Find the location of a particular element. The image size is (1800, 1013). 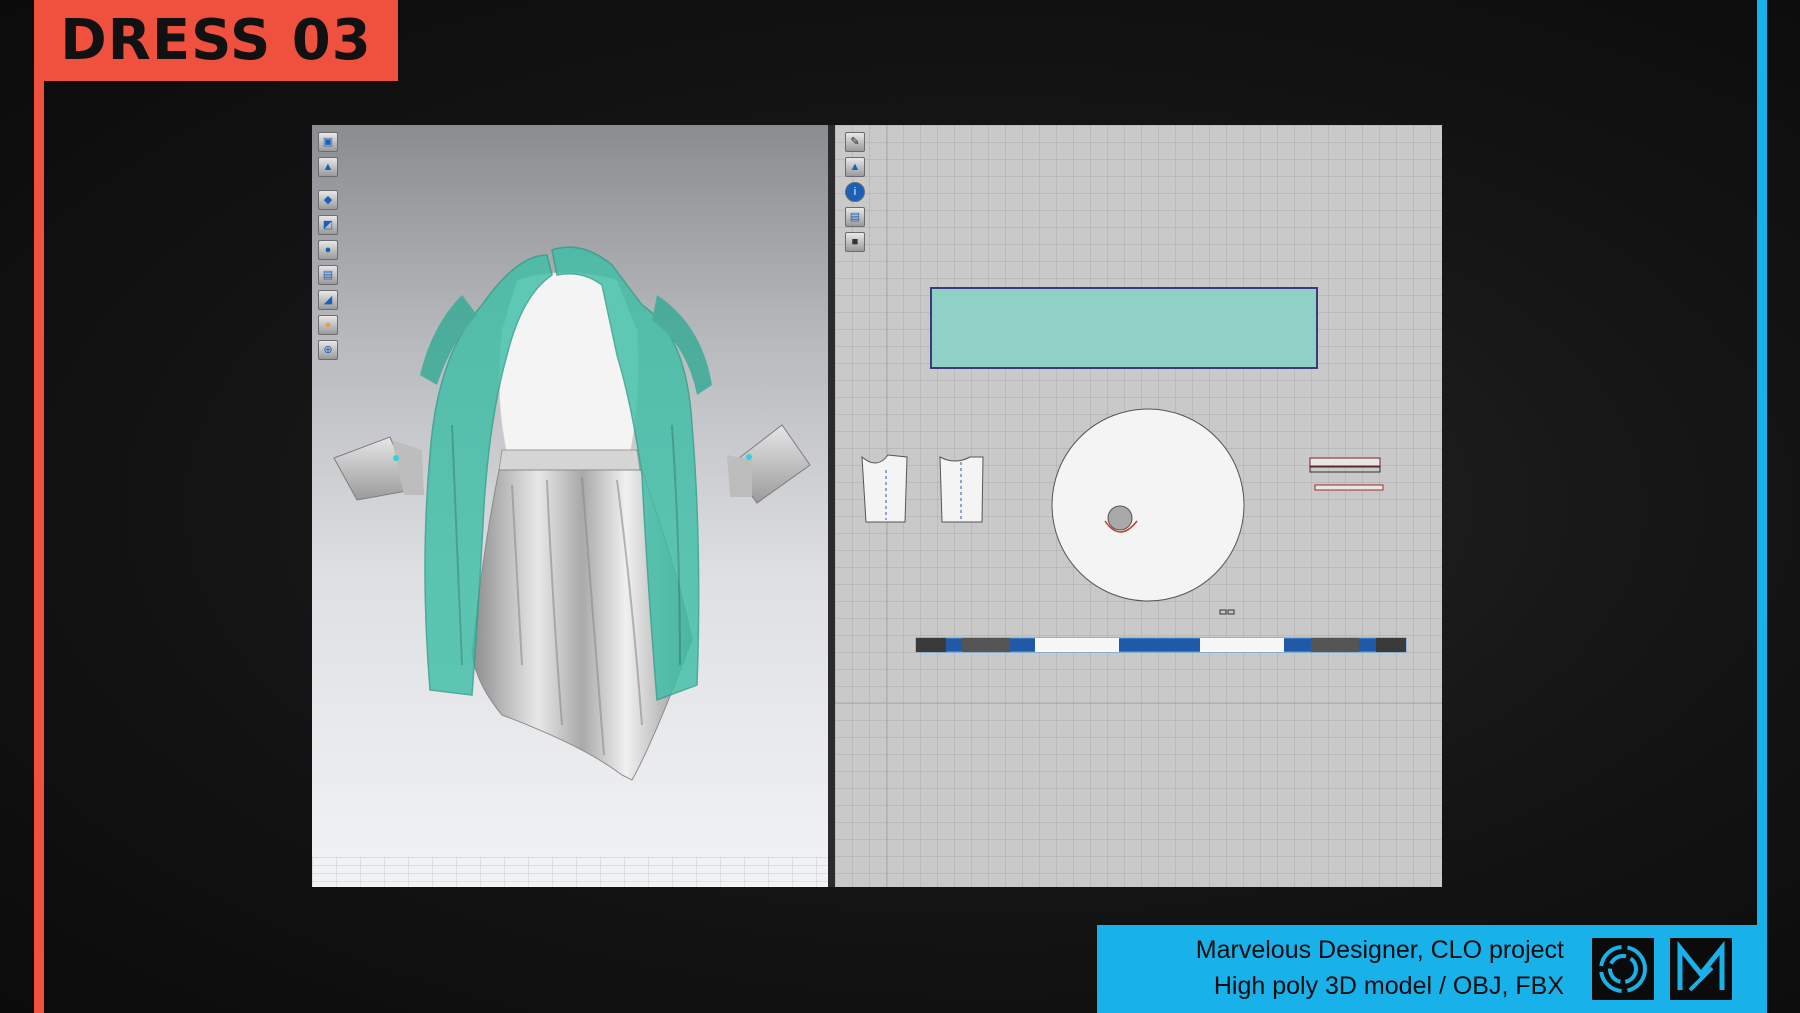

waistband is located at coordinates (569, 460).